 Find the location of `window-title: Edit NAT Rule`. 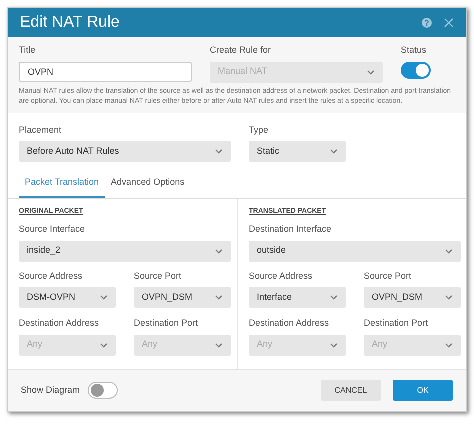

window-title: Edit NAT Rule is located at coordinates (70, 22).